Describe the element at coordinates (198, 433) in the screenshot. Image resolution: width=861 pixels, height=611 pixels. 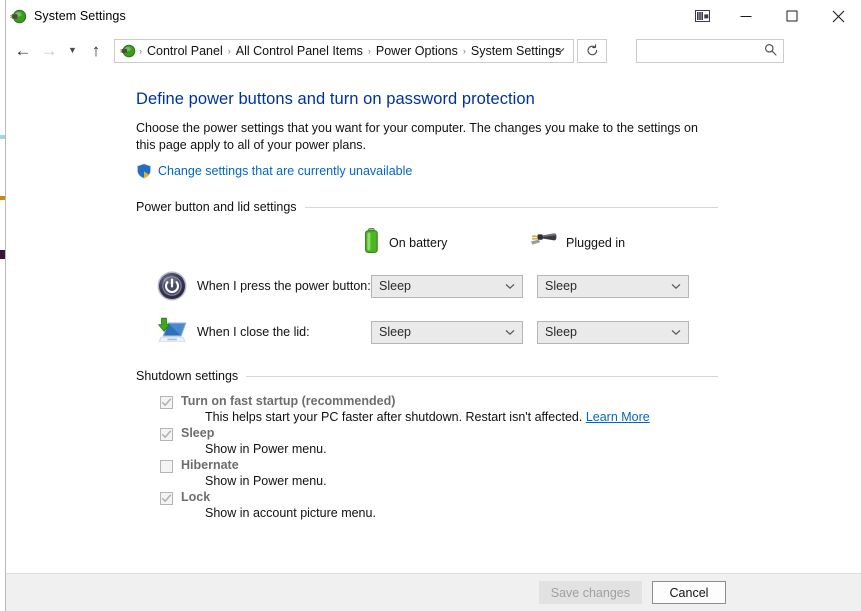
I see `sleep-label: Sleep` at that location.